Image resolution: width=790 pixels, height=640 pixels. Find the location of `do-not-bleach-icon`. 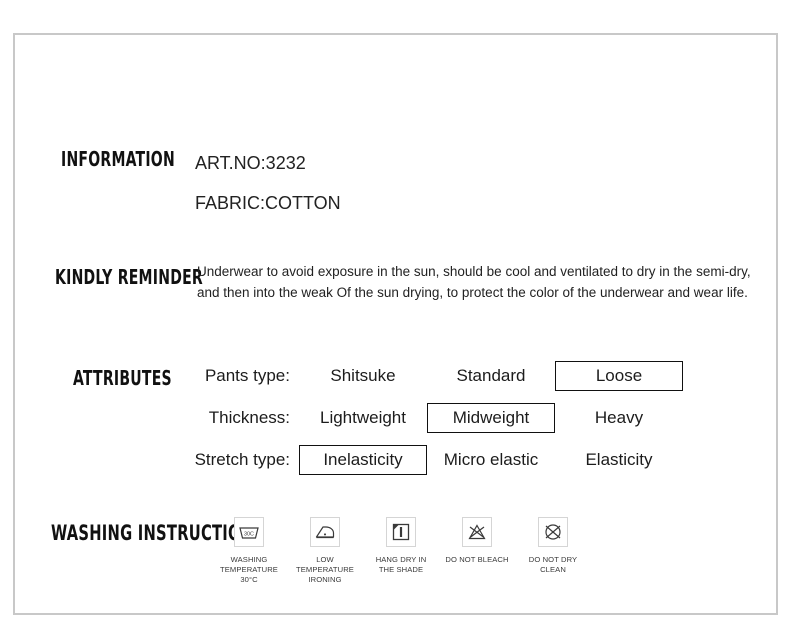

do-not-bleach-icon is located at coordinates (477, 532).